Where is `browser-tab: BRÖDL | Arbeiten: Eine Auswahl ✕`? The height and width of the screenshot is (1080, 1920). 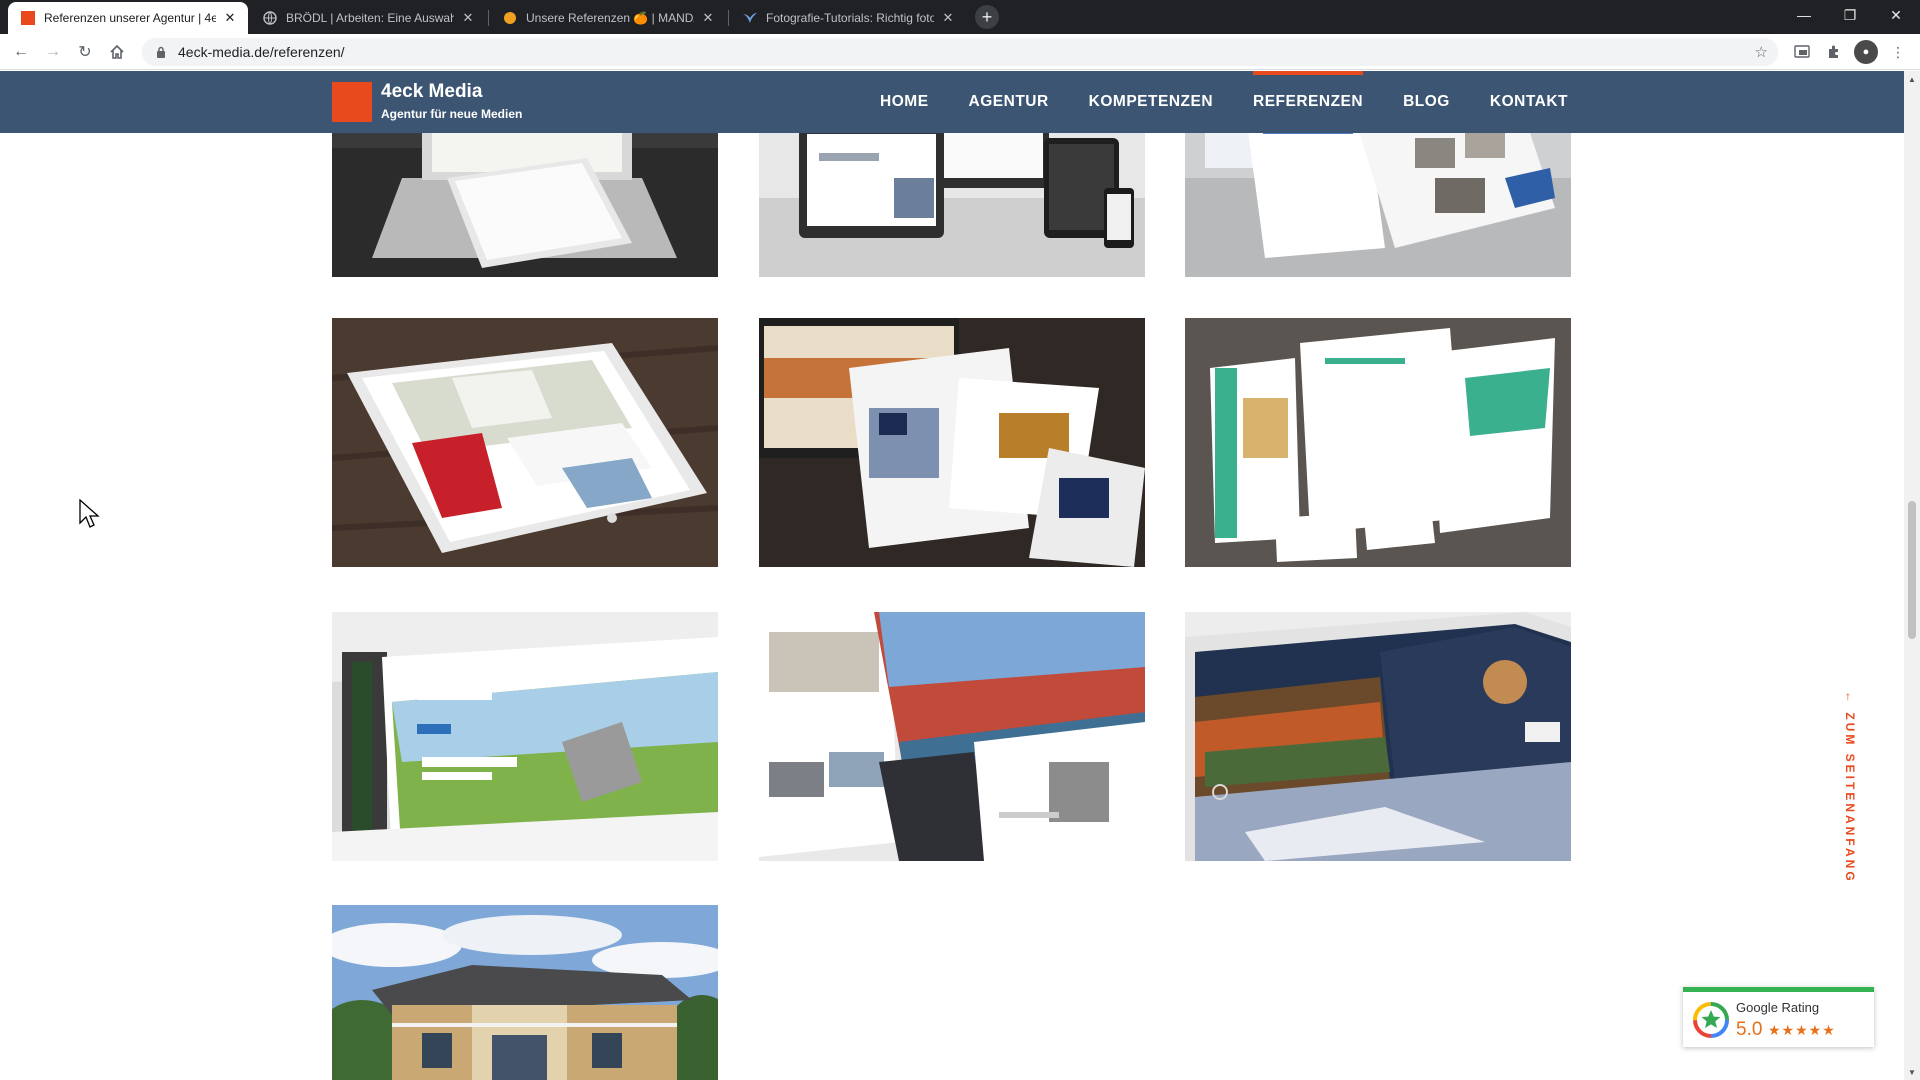
browser-tab: BRÖDL | Arbeiten: Eine Auswahl ✕ is located at coordinates (368, 18).